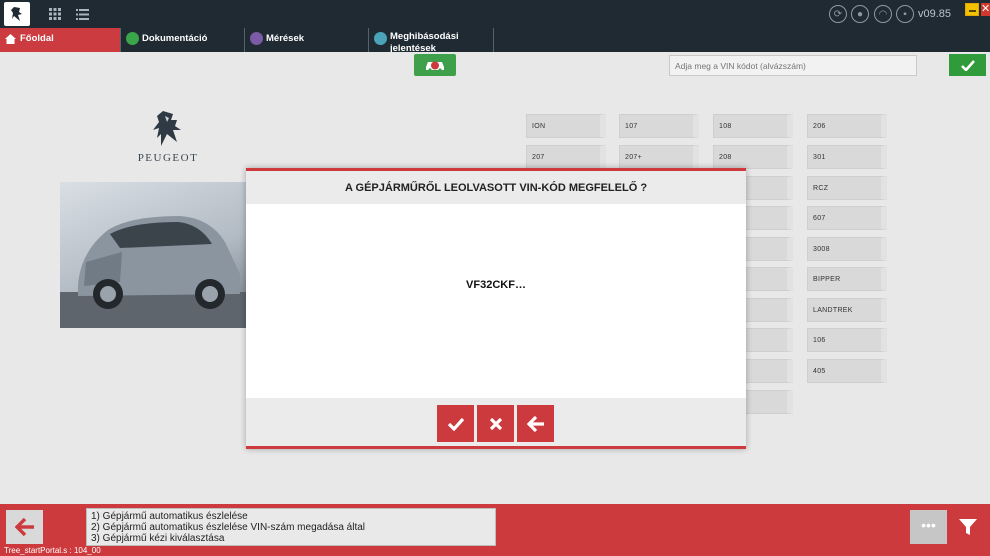  What do you see at coordinates (132, 38) in the screenshot?
I see `document-icon` at bounding box center [132, 38].